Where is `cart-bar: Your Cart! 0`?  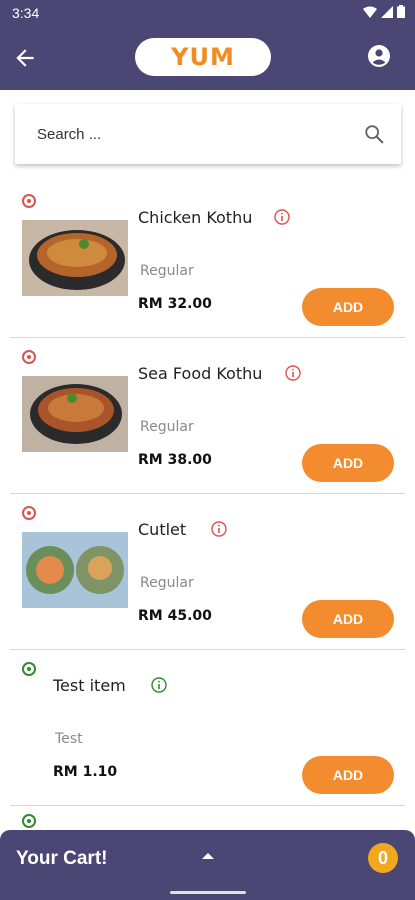 cart-bar: Your Cart! 0 is located at coordinates (207, 865).